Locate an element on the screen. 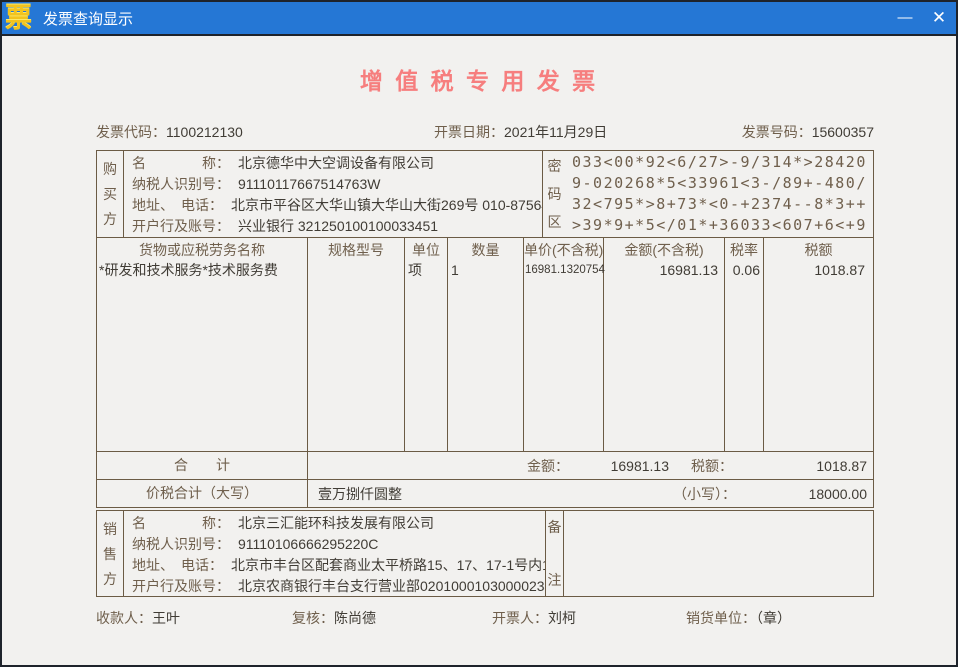  remark-label-char: 注 is located at coordinates (554, 580).